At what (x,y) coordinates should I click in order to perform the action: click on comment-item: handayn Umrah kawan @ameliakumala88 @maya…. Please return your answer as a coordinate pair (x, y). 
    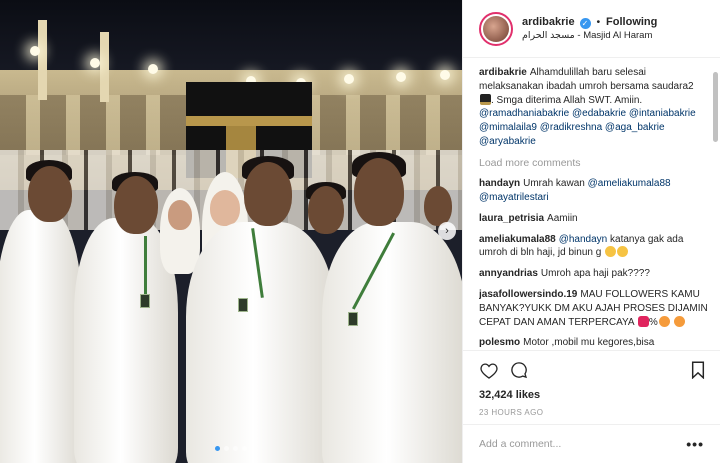
    Looking at the image, I should click on (593, 191).